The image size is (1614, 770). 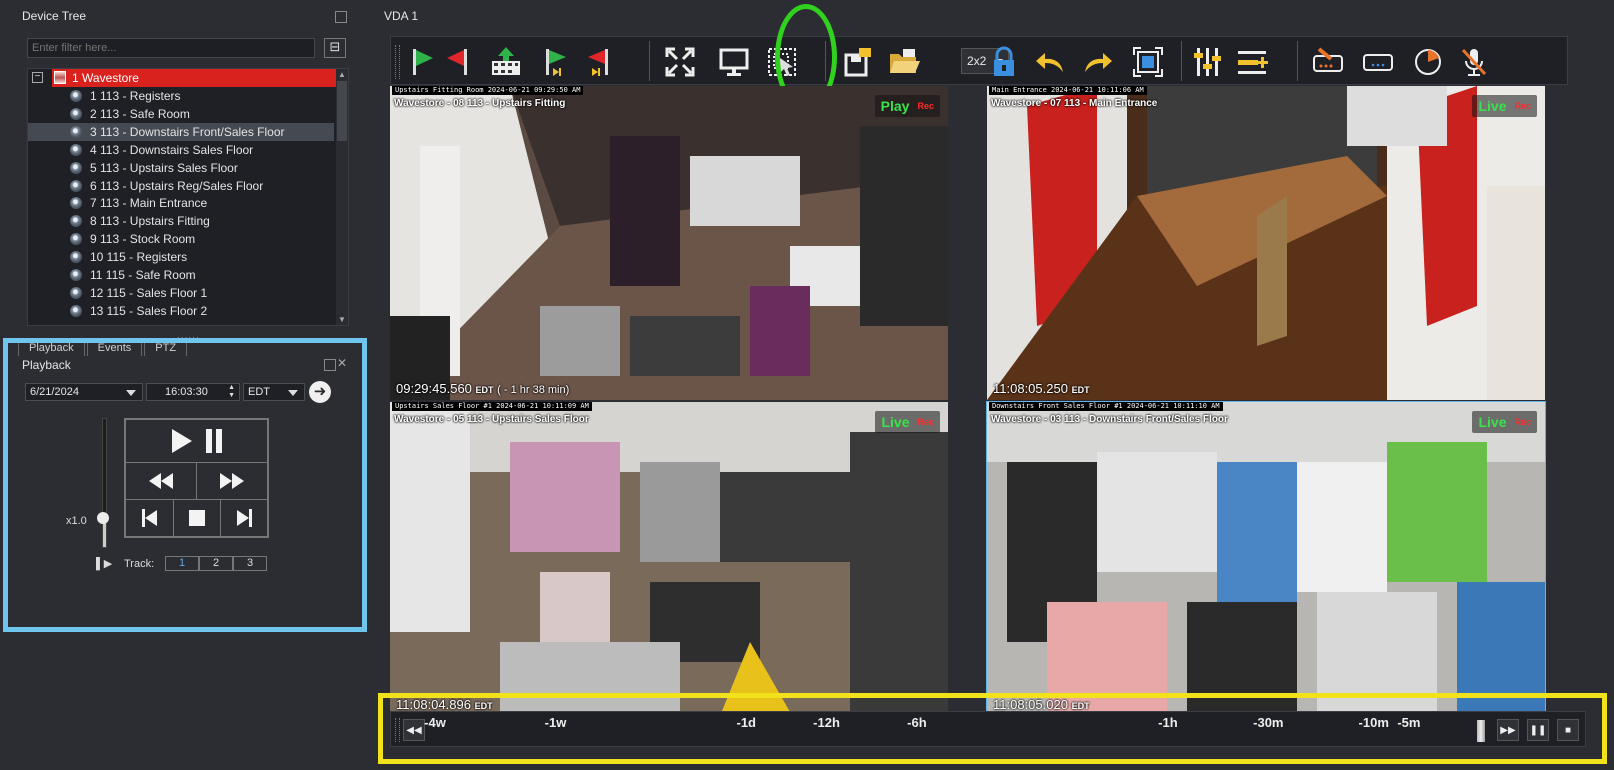 I want to click on export-clip-button, so click(x=506, y=62).